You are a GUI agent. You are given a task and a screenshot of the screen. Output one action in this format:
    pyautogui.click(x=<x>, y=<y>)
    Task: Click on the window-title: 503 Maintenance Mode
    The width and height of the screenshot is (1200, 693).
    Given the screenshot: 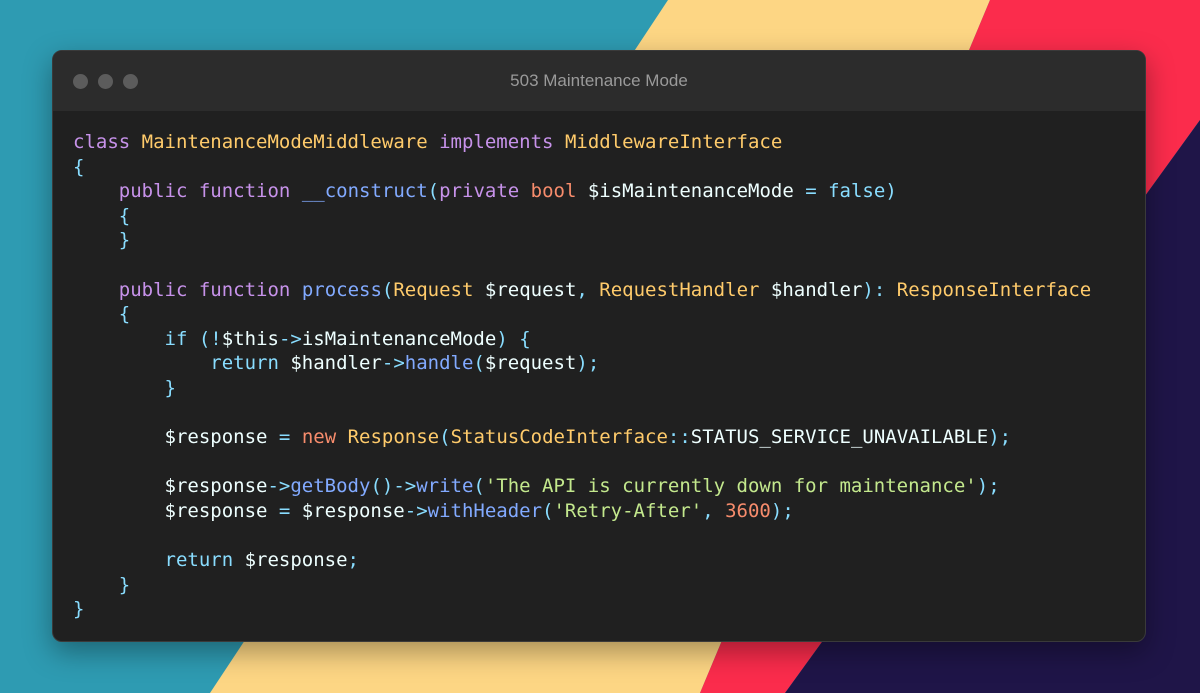 What is the action you would take?
    pyautogui.click(x=599, y=80)
    